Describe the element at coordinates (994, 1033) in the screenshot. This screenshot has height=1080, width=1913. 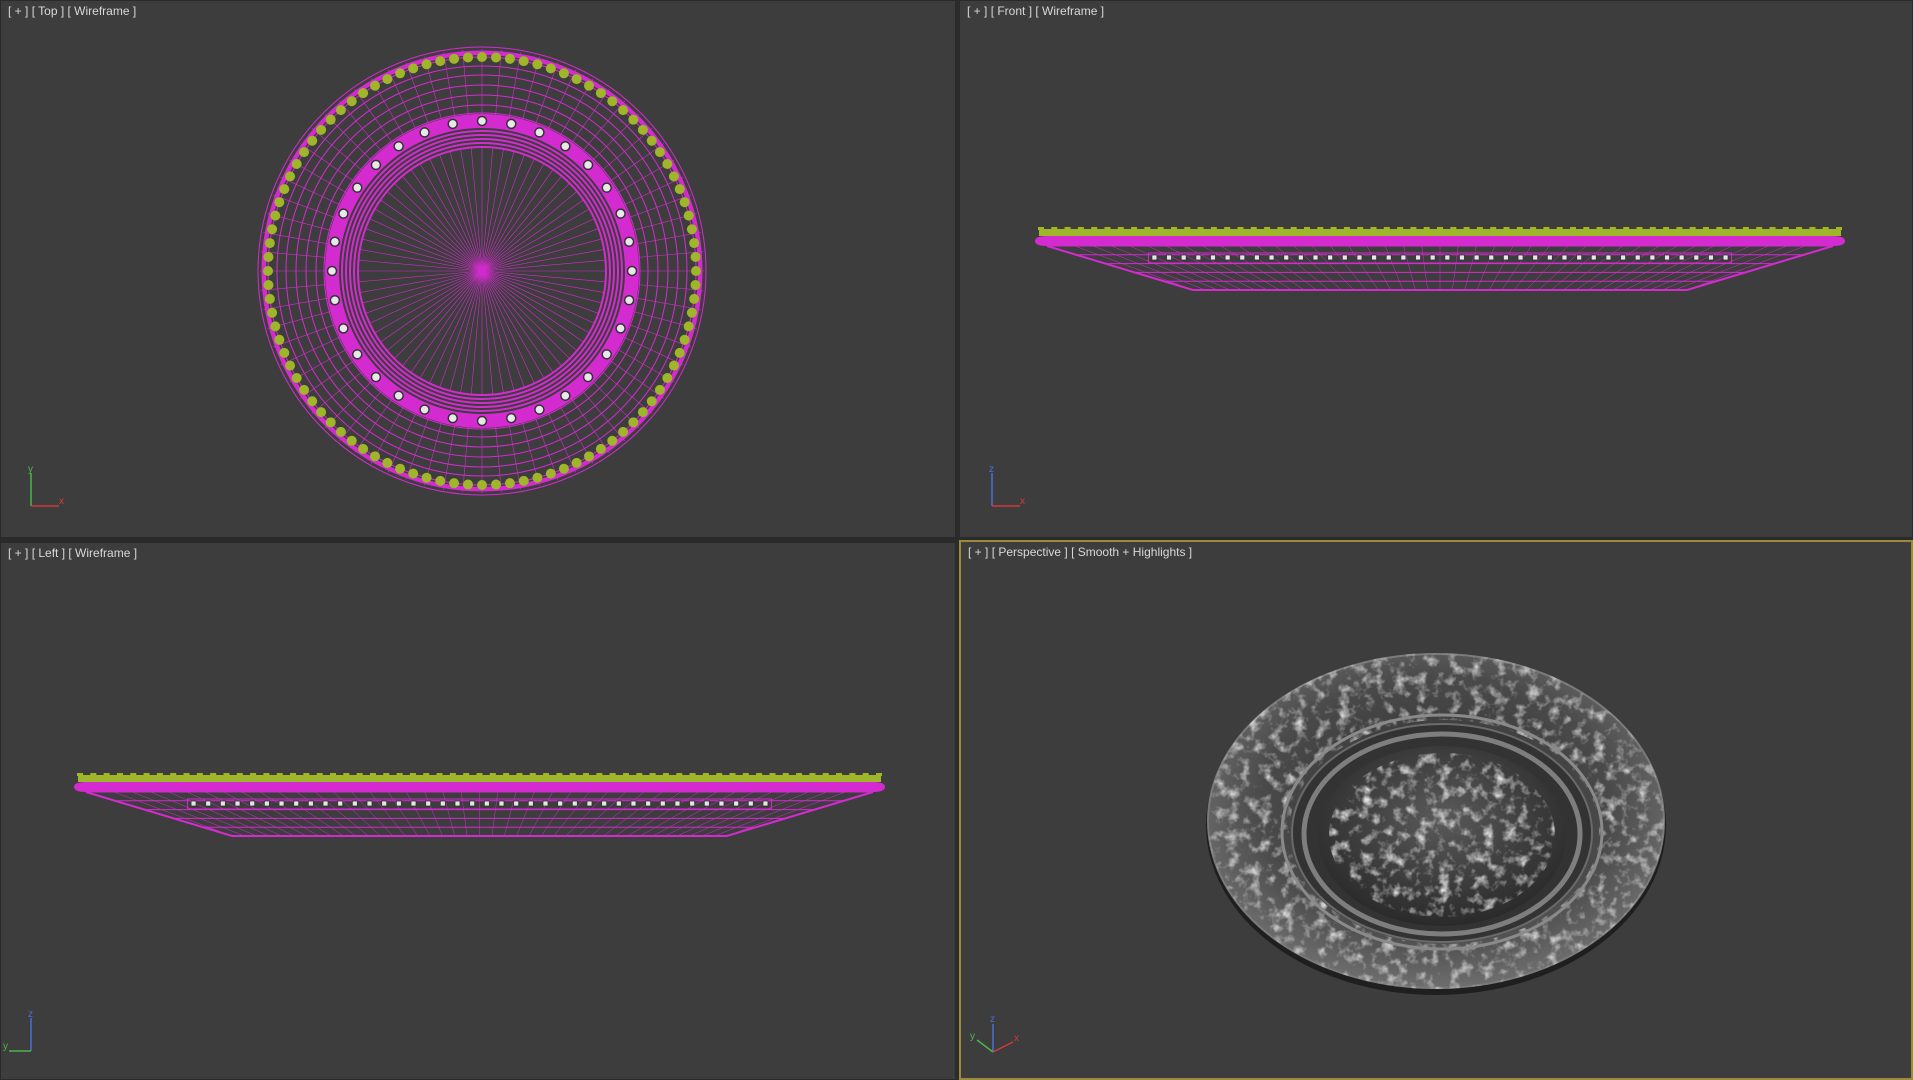
I see `axis-tripod-icon: z y x` at that location.